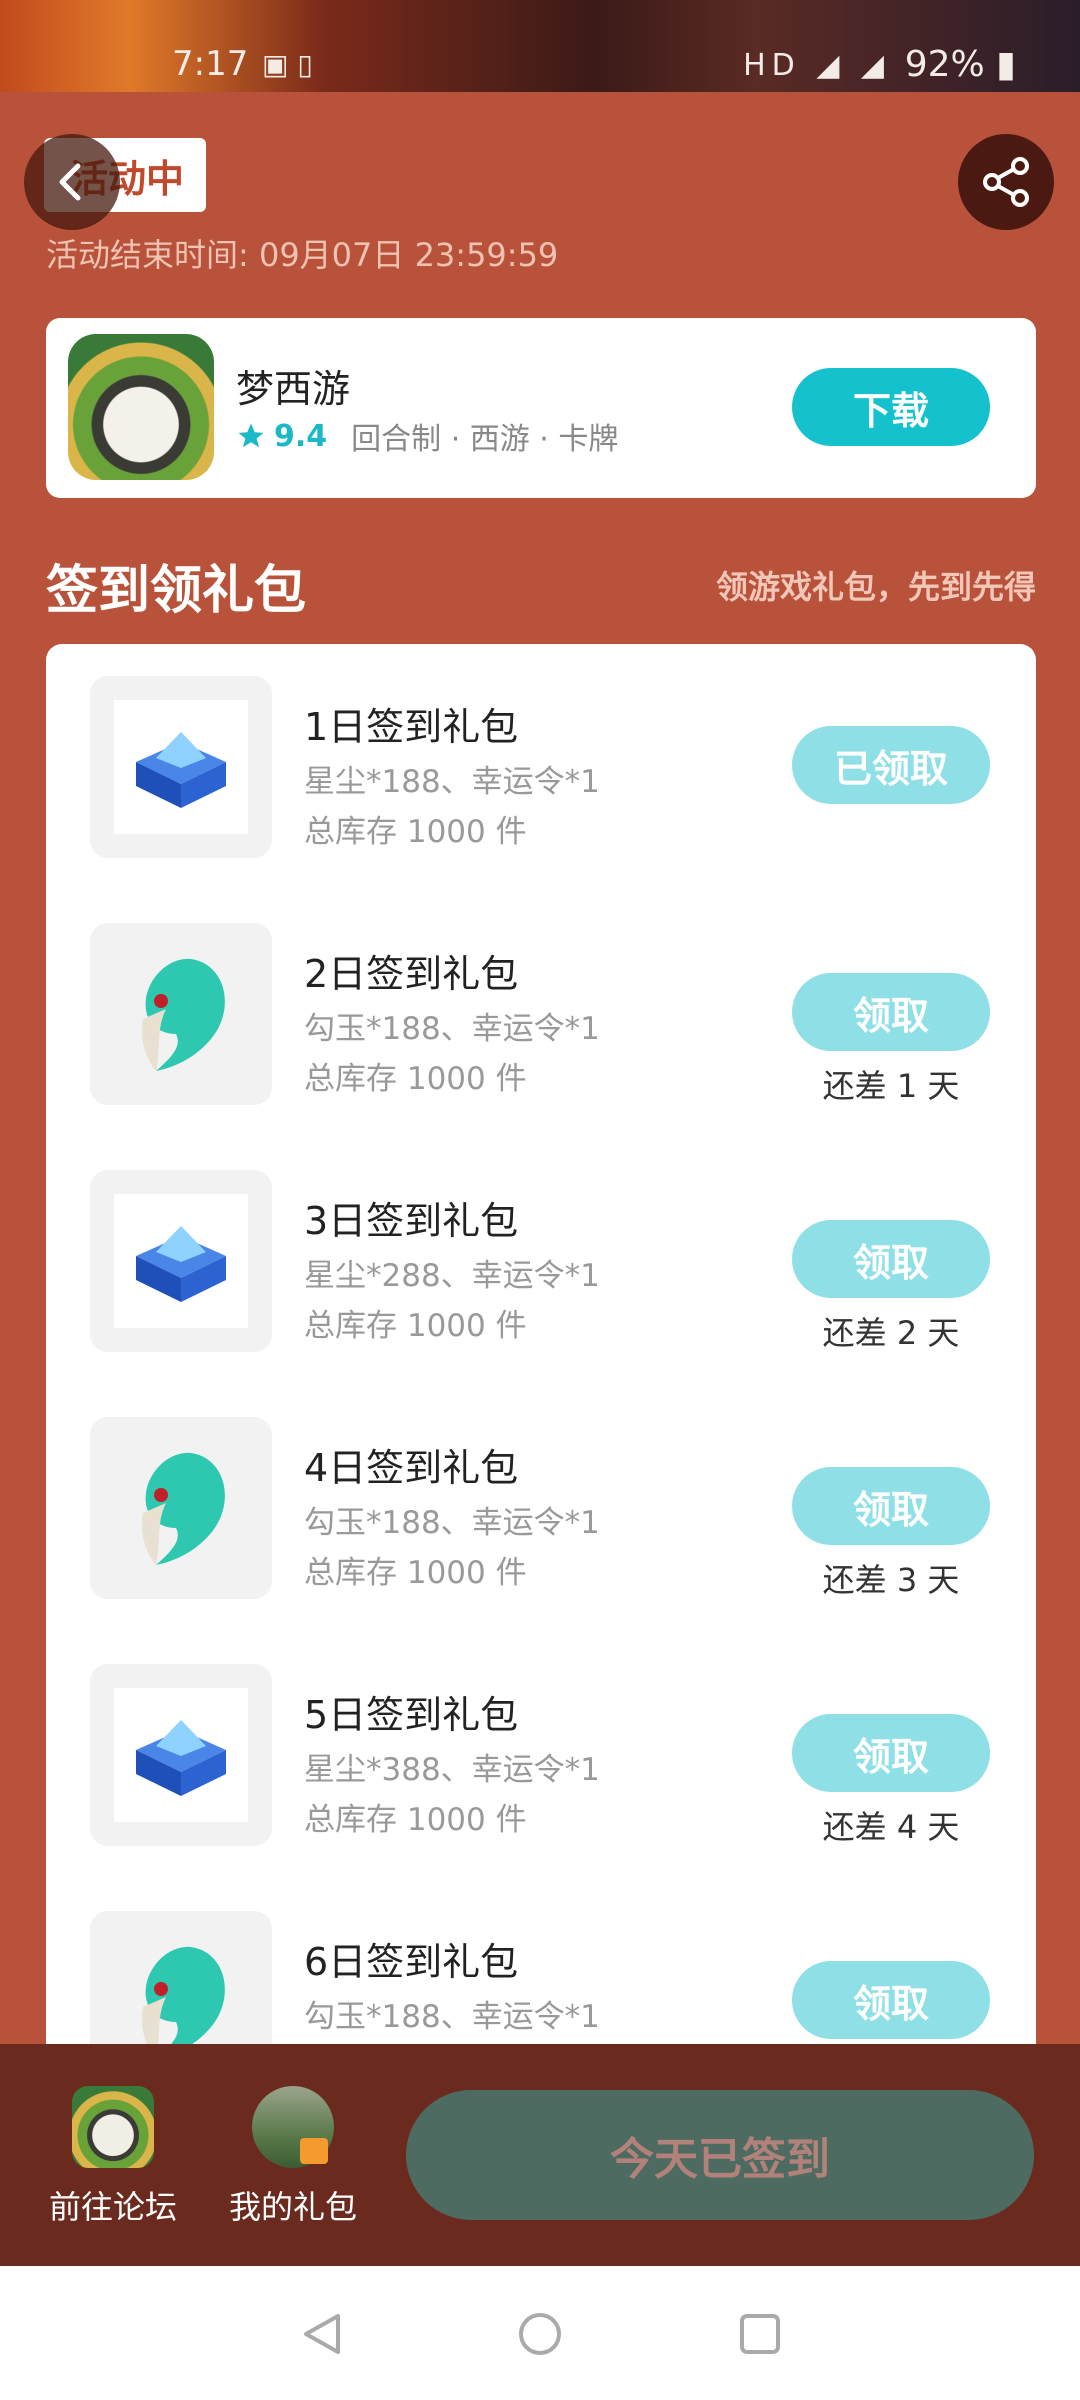 Image resolution: width=1080 pixels, height=2400 pixels. What do you see at coordinates (112, 2207) in the screenshot?
I see `forum-label: 前往论坛` at bounding box center [112, 2207].